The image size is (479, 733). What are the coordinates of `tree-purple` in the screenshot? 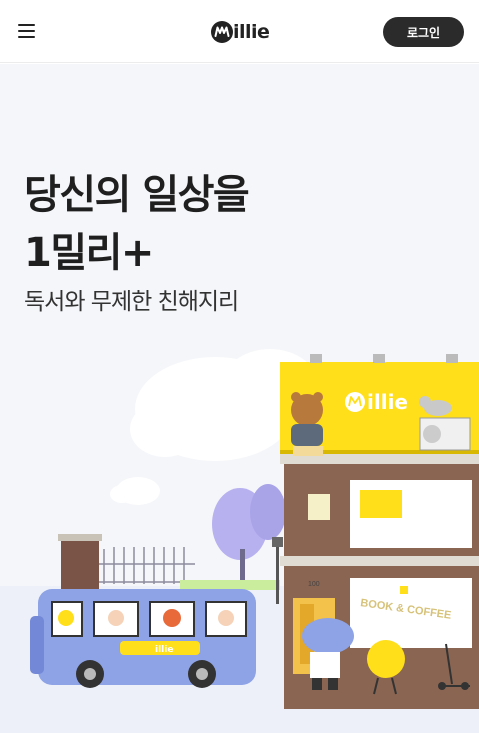 It's located at (249, 536).